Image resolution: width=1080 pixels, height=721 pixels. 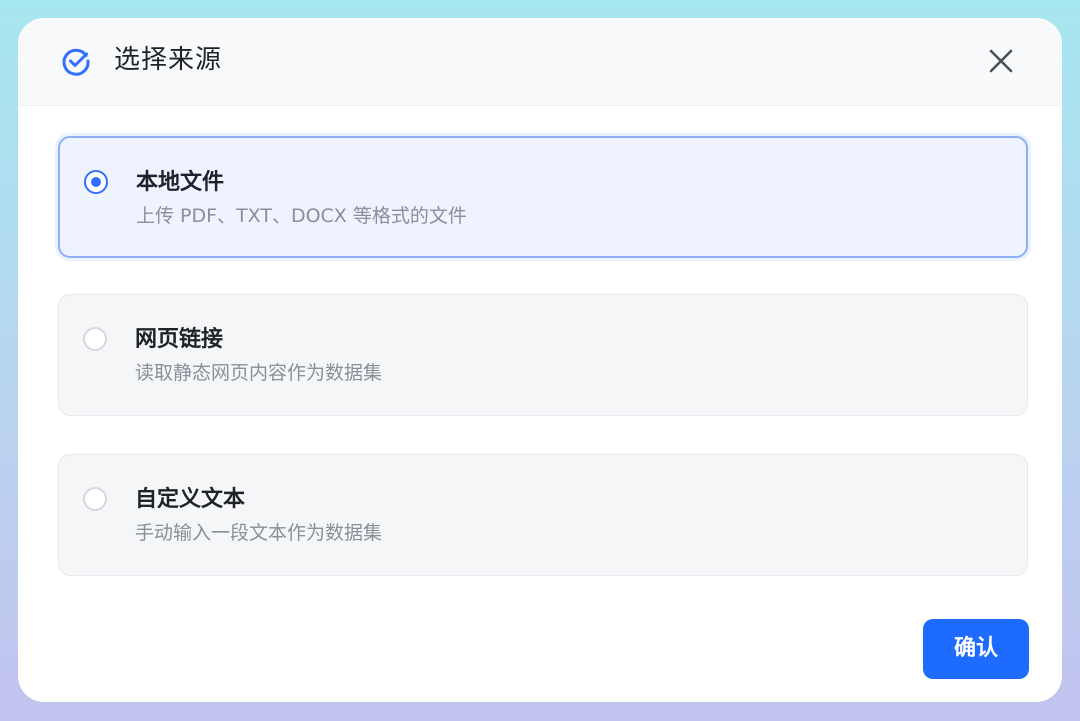 I want to click on option-description: 上传 PDF、TXT、DOCX 等格式的文件, so click(x=301, y=216).